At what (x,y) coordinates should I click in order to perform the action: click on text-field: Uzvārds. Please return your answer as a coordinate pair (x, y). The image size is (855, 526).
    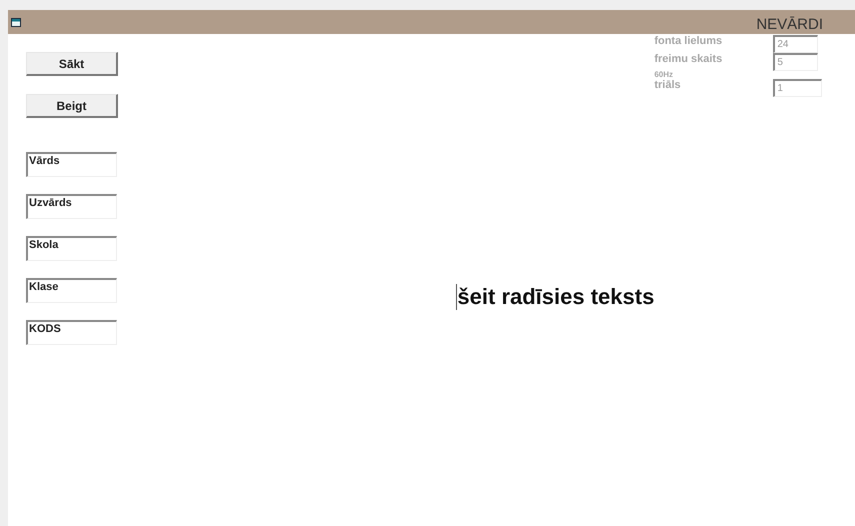
    Looking at the image, I should click on (71, 206).